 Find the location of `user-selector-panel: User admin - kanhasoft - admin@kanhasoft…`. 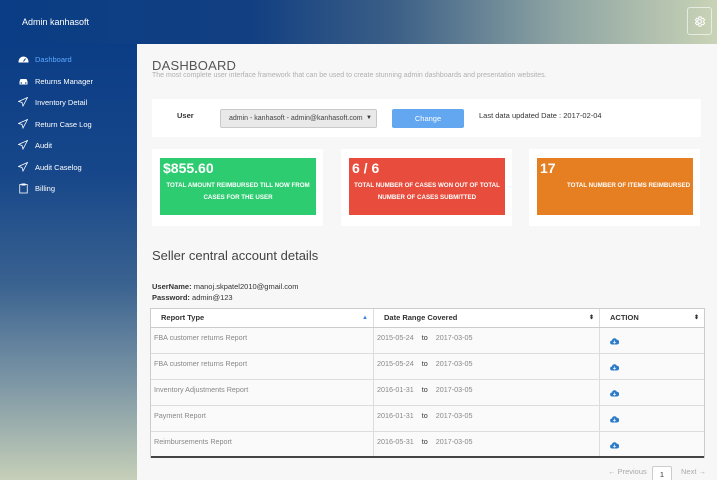

user-selector-panel: User admin - kanhasoft - admin@kanhasoft… is located at coordinates (426, 118).